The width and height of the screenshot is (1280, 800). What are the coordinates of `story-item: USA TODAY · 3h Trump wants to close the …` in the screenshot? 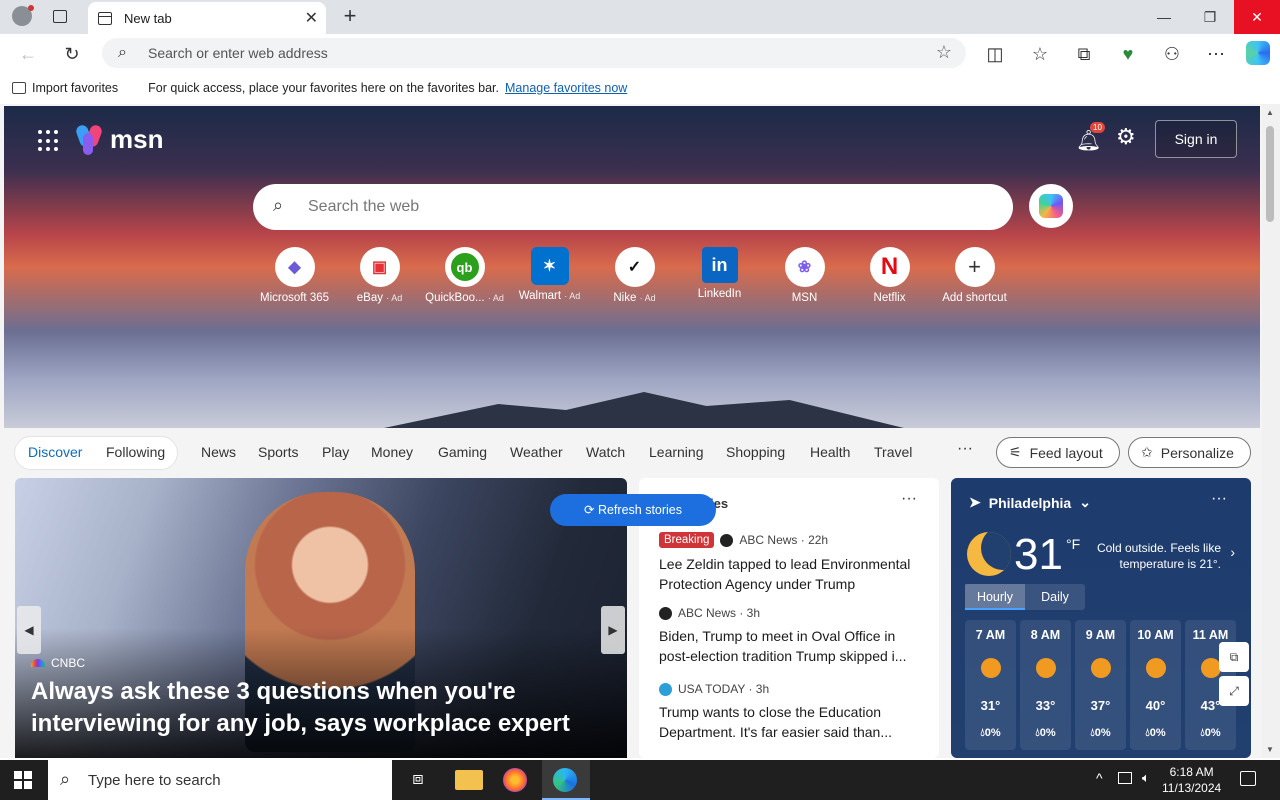 It's located at (793, 712).